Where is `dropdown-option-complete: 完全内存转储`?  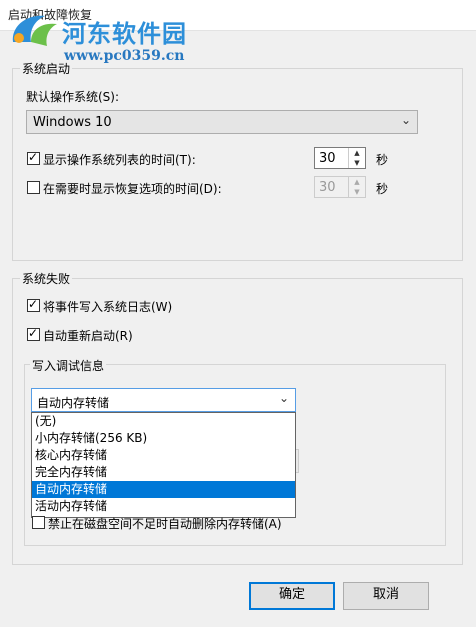
dropdown-option-complete: 完全内存转储 is located at coordinates (163, 472).